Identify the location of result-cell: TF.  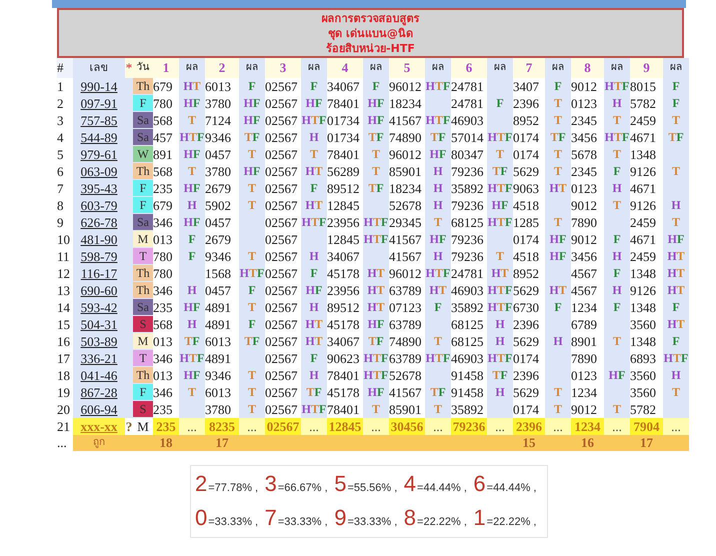
(500, 171).